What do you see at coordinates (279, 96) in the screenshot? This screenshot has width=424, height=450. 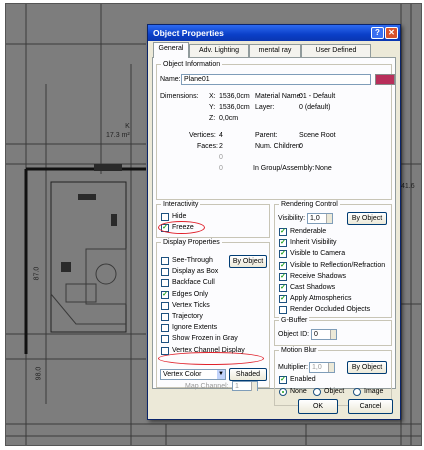 I see `material-name-label: Material Name:` at bounding box center [279, 96].